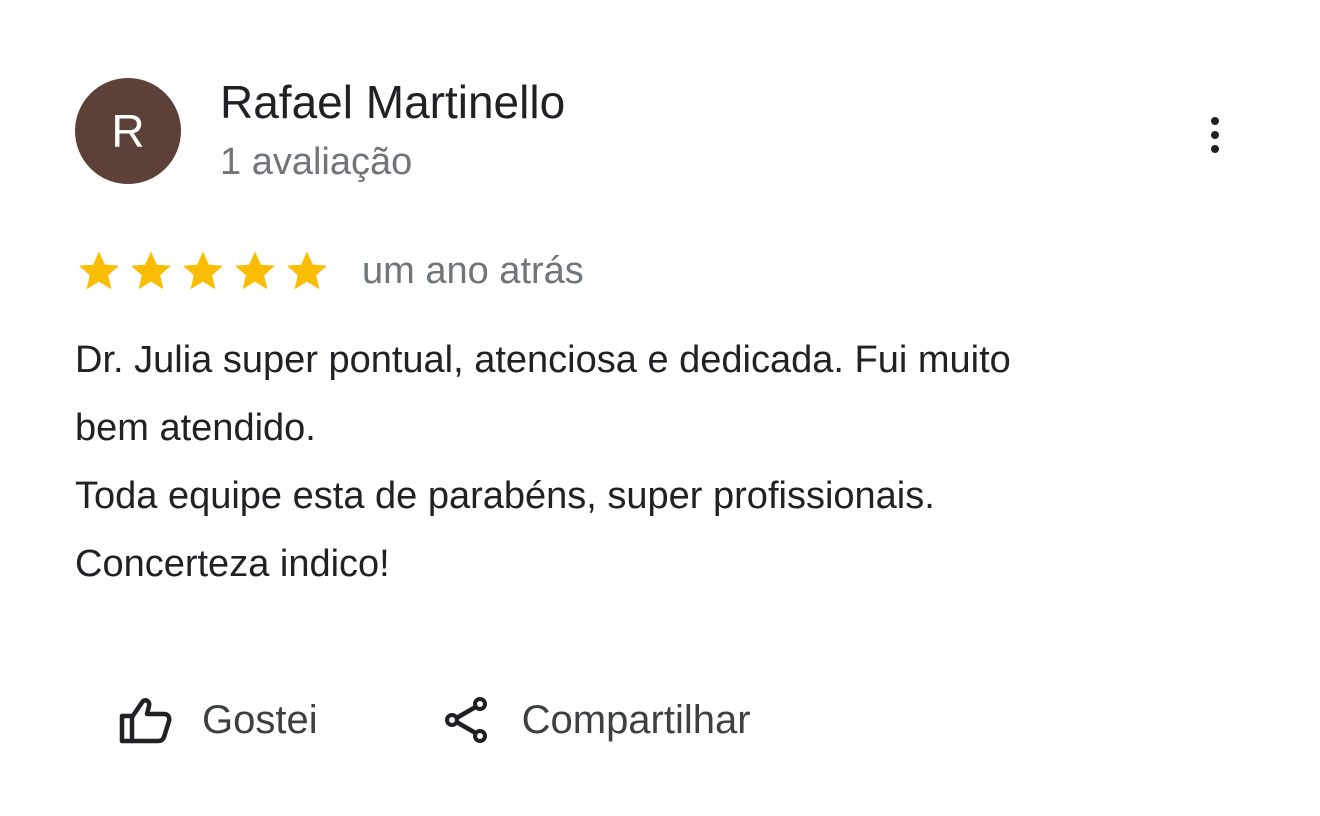 The height and width of the screenshot is (816, 1320). I want to click on author-review-count: 1 avaliação, so click(316, 162).